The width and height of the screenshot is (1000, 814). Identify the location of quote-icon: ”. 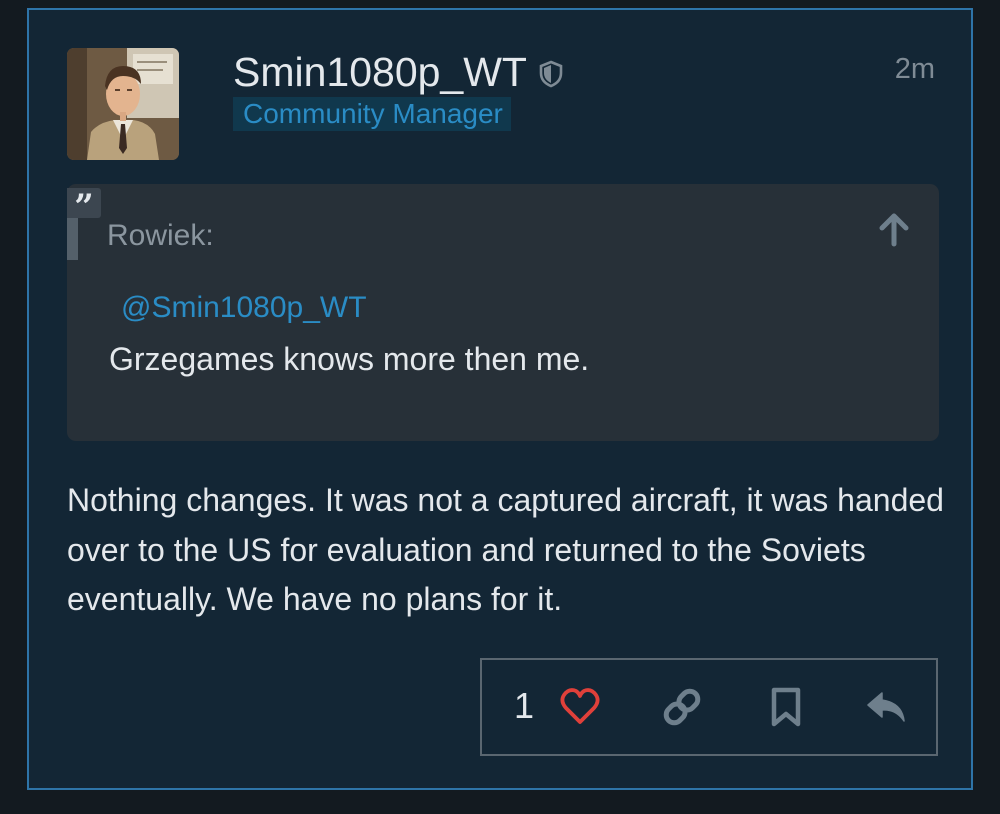
(84, 207).